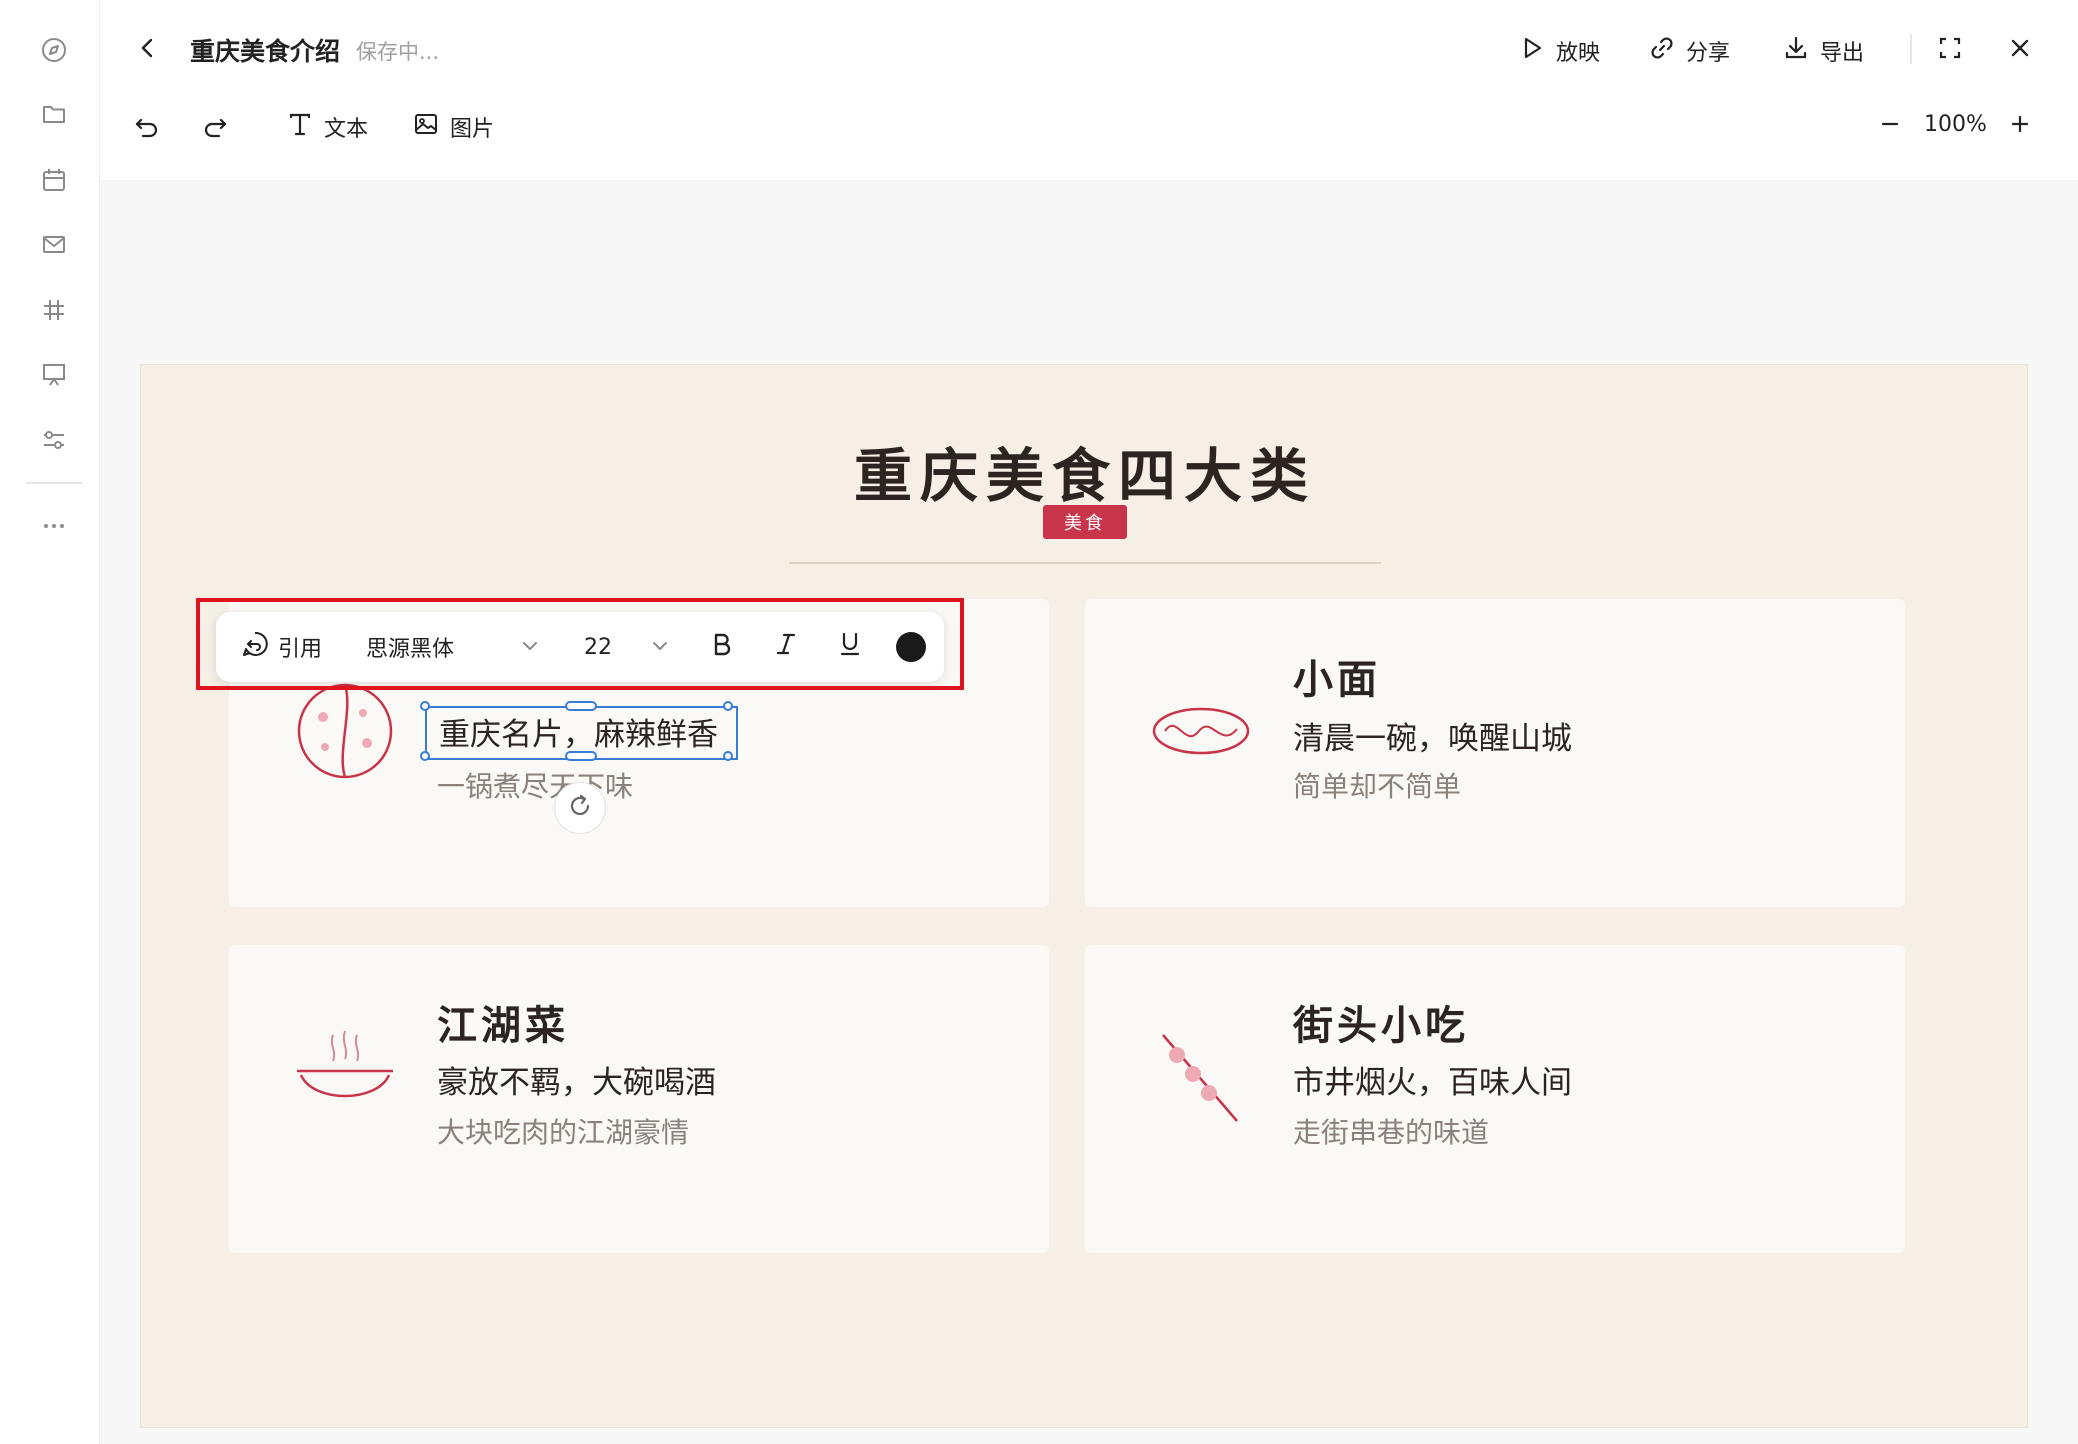  I want to click on fullscreen-icon, so click(1950, 51).